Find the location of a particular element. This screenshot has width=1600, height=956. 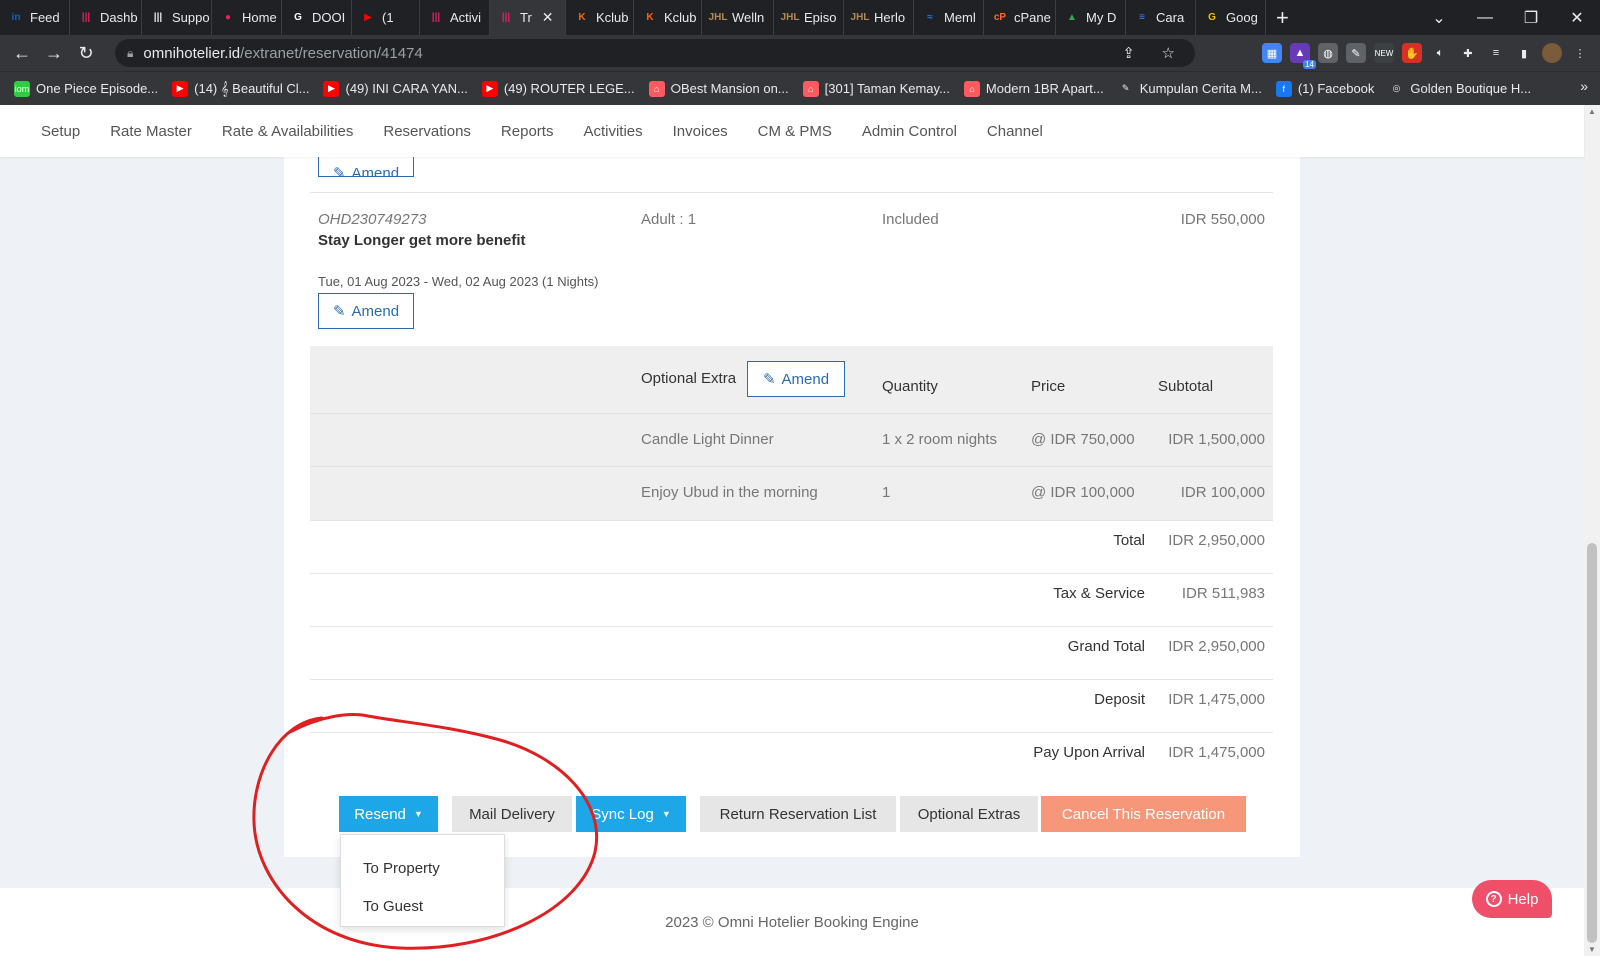

bookmark-star-icon: ☆ is located at coordinates (1168, 53).